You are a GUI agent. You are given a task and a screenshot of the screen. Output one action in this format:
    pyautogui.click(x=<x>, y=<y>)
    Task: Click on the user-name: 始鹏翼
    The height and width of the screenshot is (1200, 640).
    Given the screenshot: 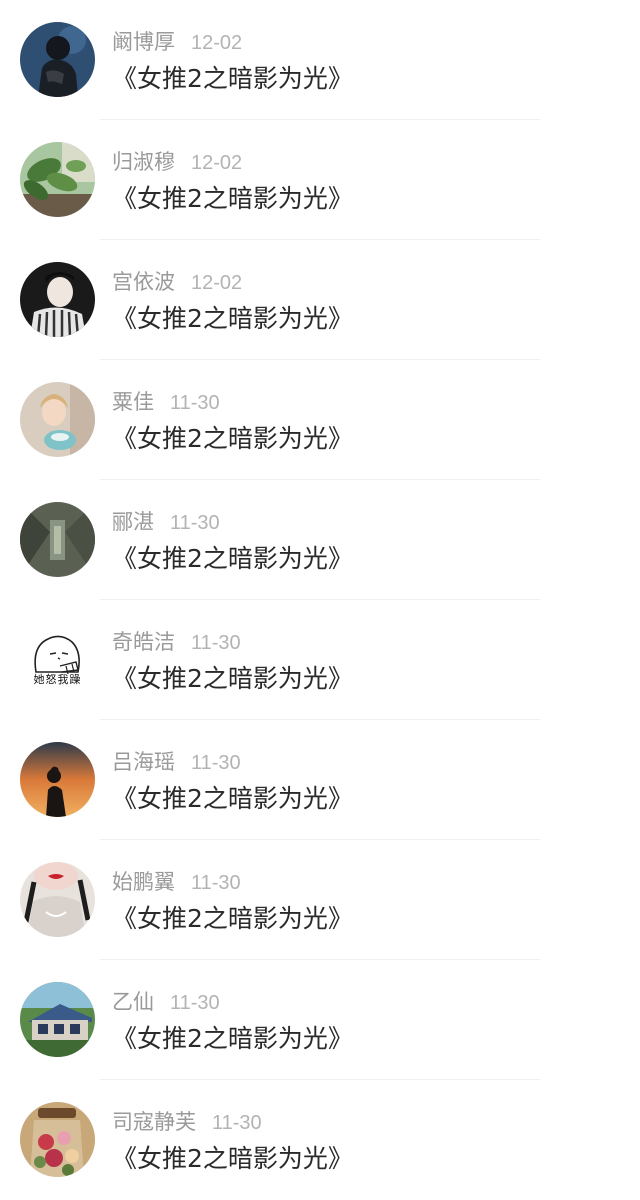 What is the action you would take?
    pyautogui.click(x=143, y=882)
    